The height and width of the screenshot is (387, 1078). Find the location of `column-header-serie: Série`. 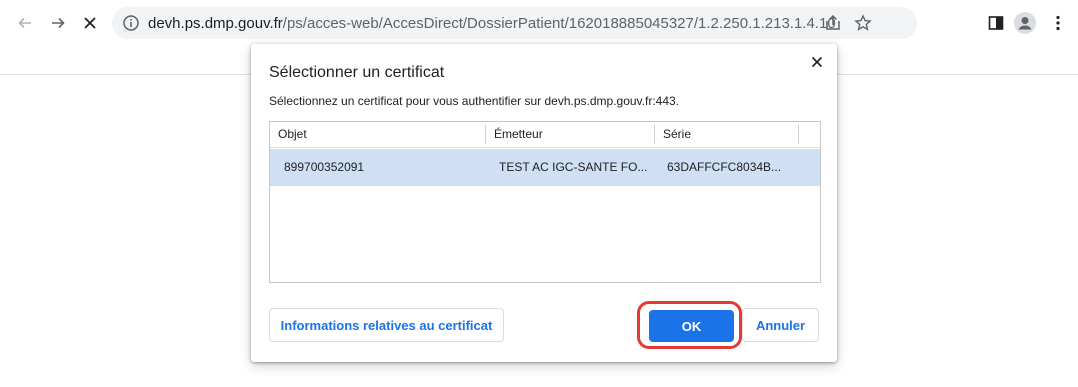

column-header-serie: Série is located at coordinates (726, 134).